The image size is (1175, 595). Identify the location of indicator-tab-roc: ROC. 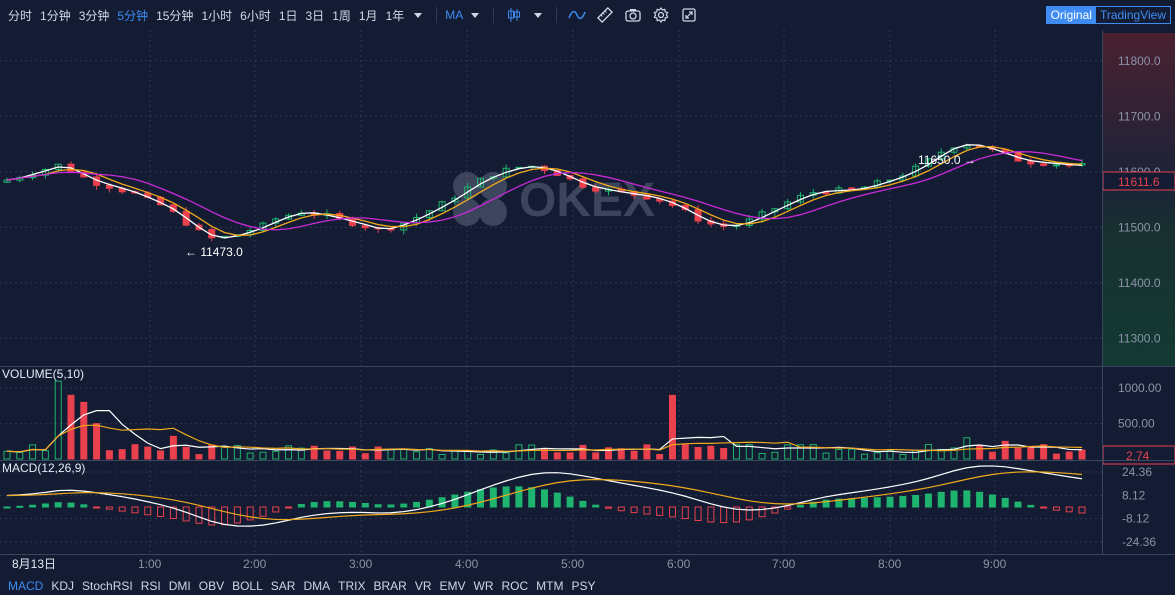
(515, 586).